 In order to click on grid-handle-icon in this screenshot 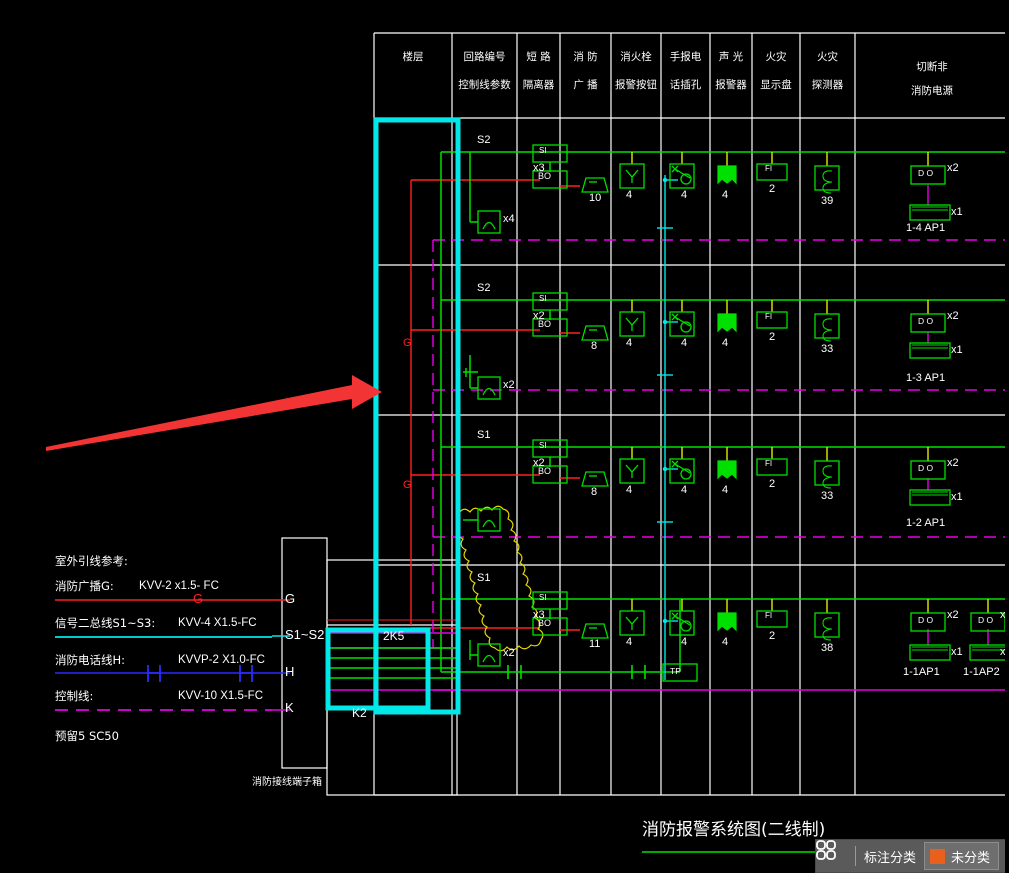, I will do `click(834, 856)`.